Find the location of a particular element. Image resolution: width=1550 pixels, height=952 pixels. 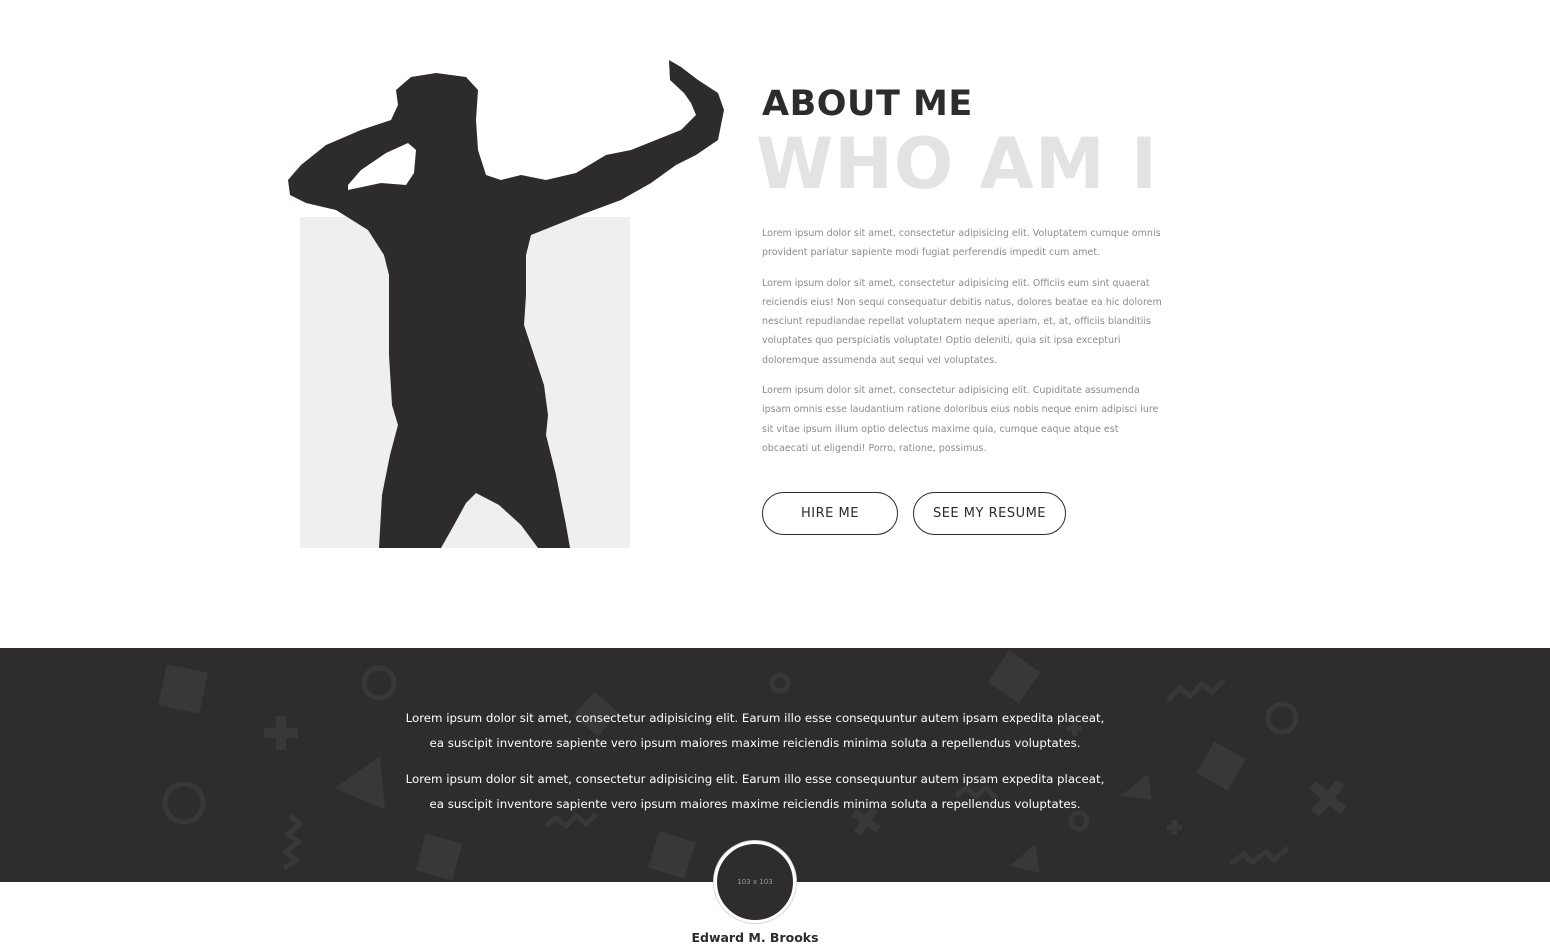

about-buttons: HIRE ME SEE MY RESUME is located at coordinates (914, 513).